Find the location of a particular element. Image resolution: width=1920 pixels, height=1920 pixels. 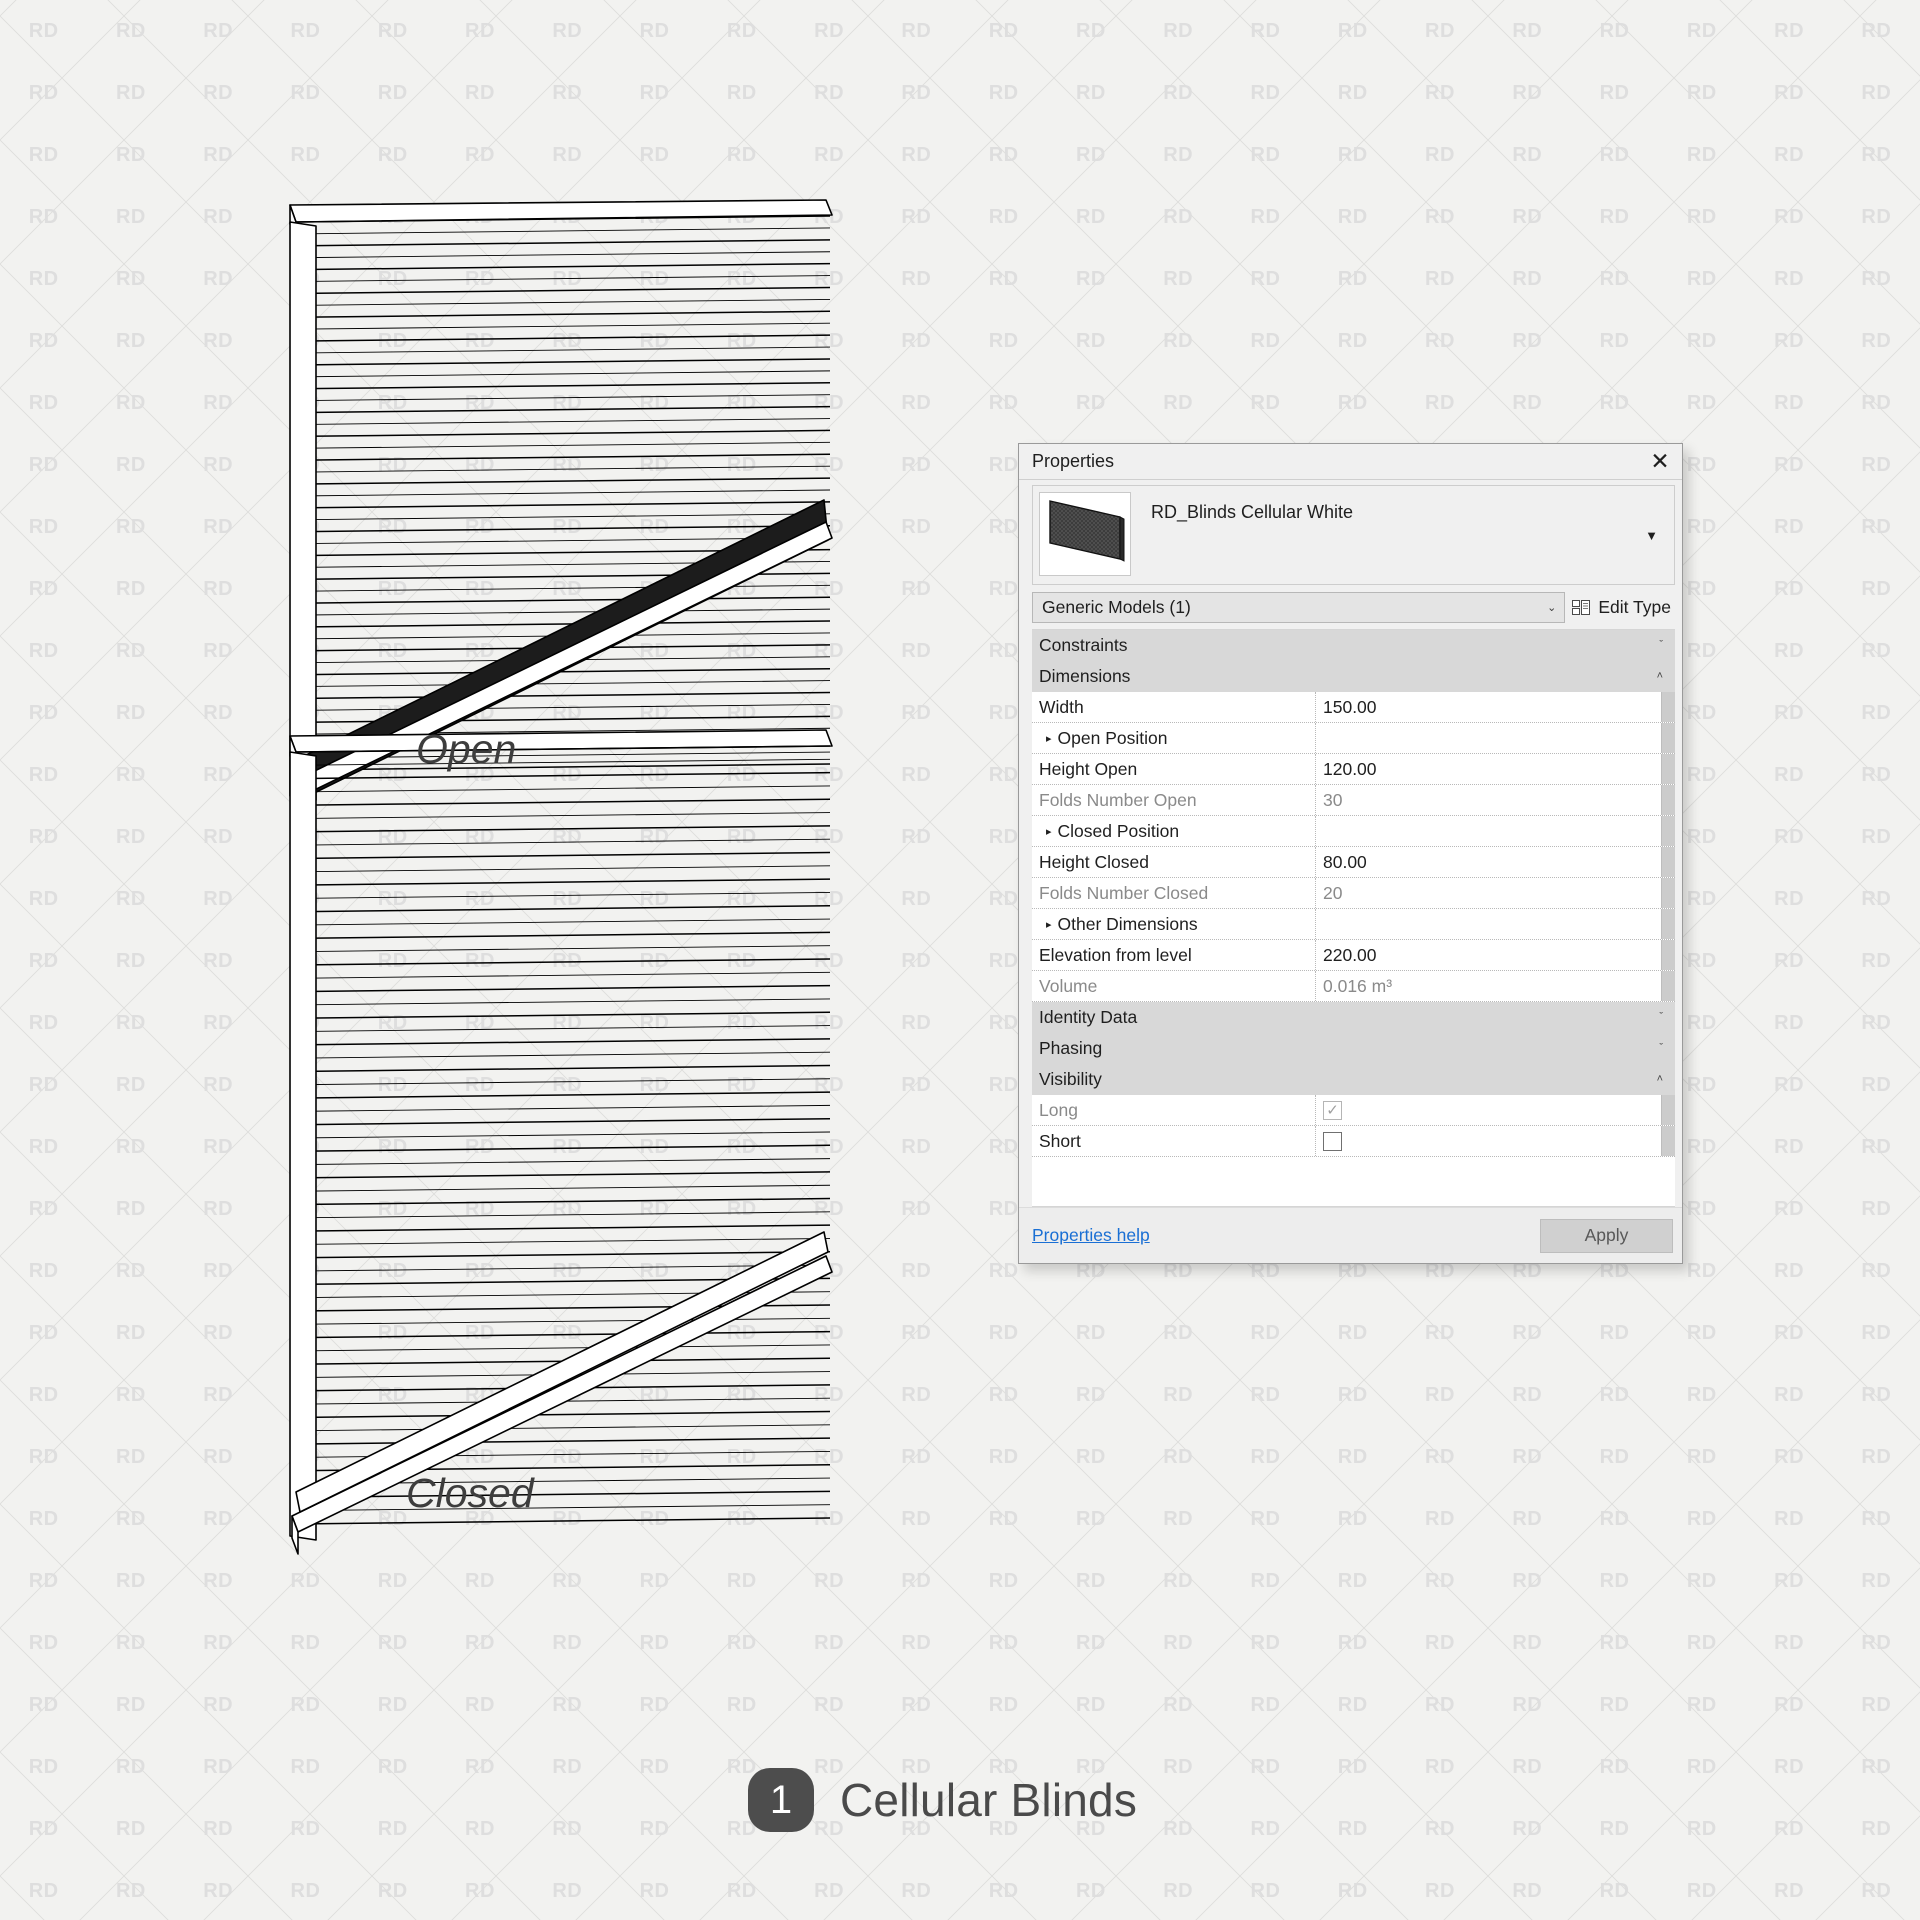

category-combobox: Generic Models (1) ⌄ is located at coordinates (1299, 607).